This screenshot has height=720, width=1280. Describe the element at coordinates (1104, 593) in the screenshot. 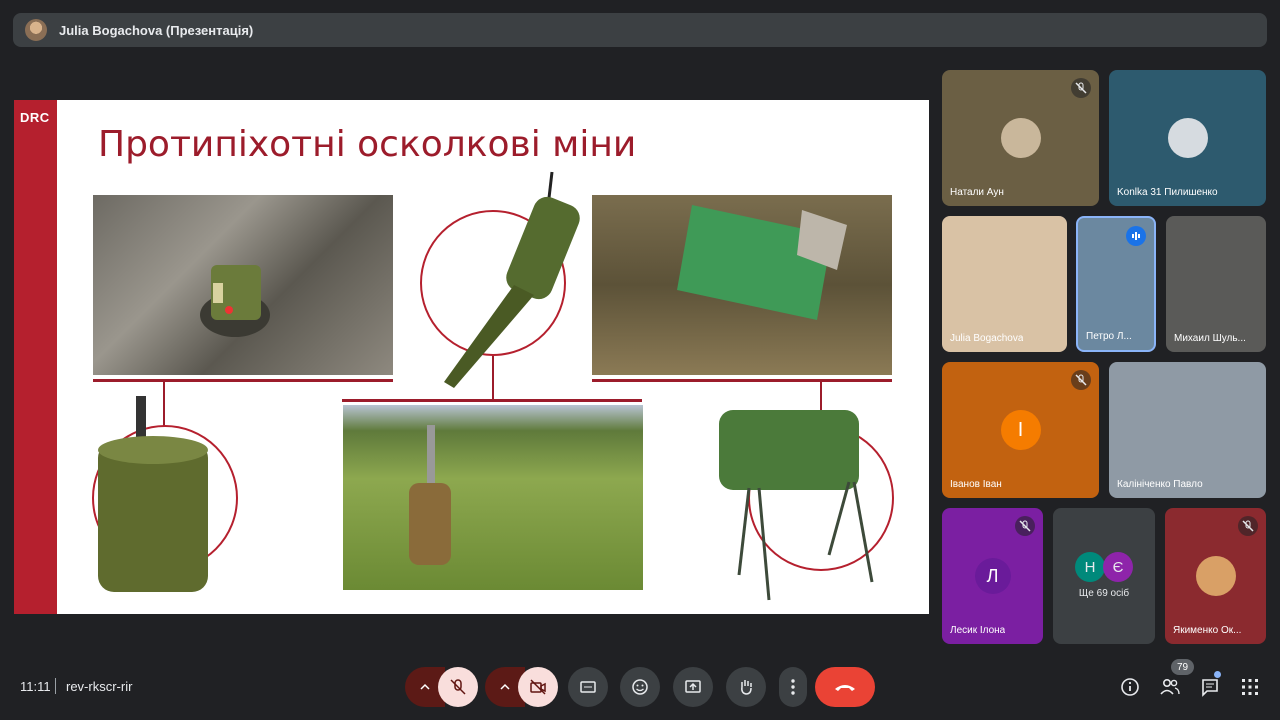

I see `more-participants-label: Ще 69 осіб` at that location.